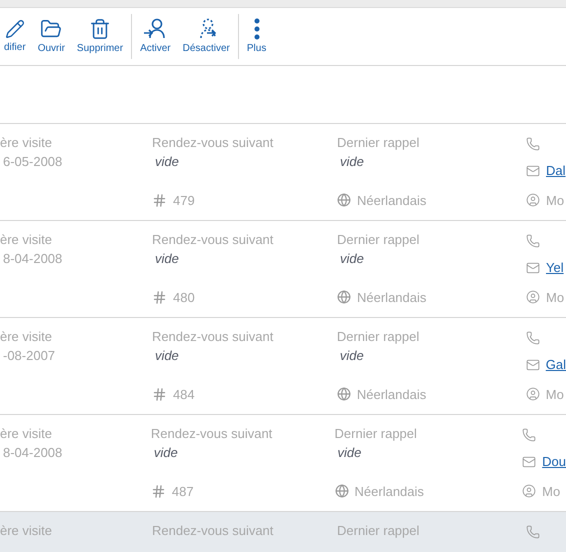 The width and height of the screenshot is (566, 552). I want to click on email-link: Dal, so click(556, 170).